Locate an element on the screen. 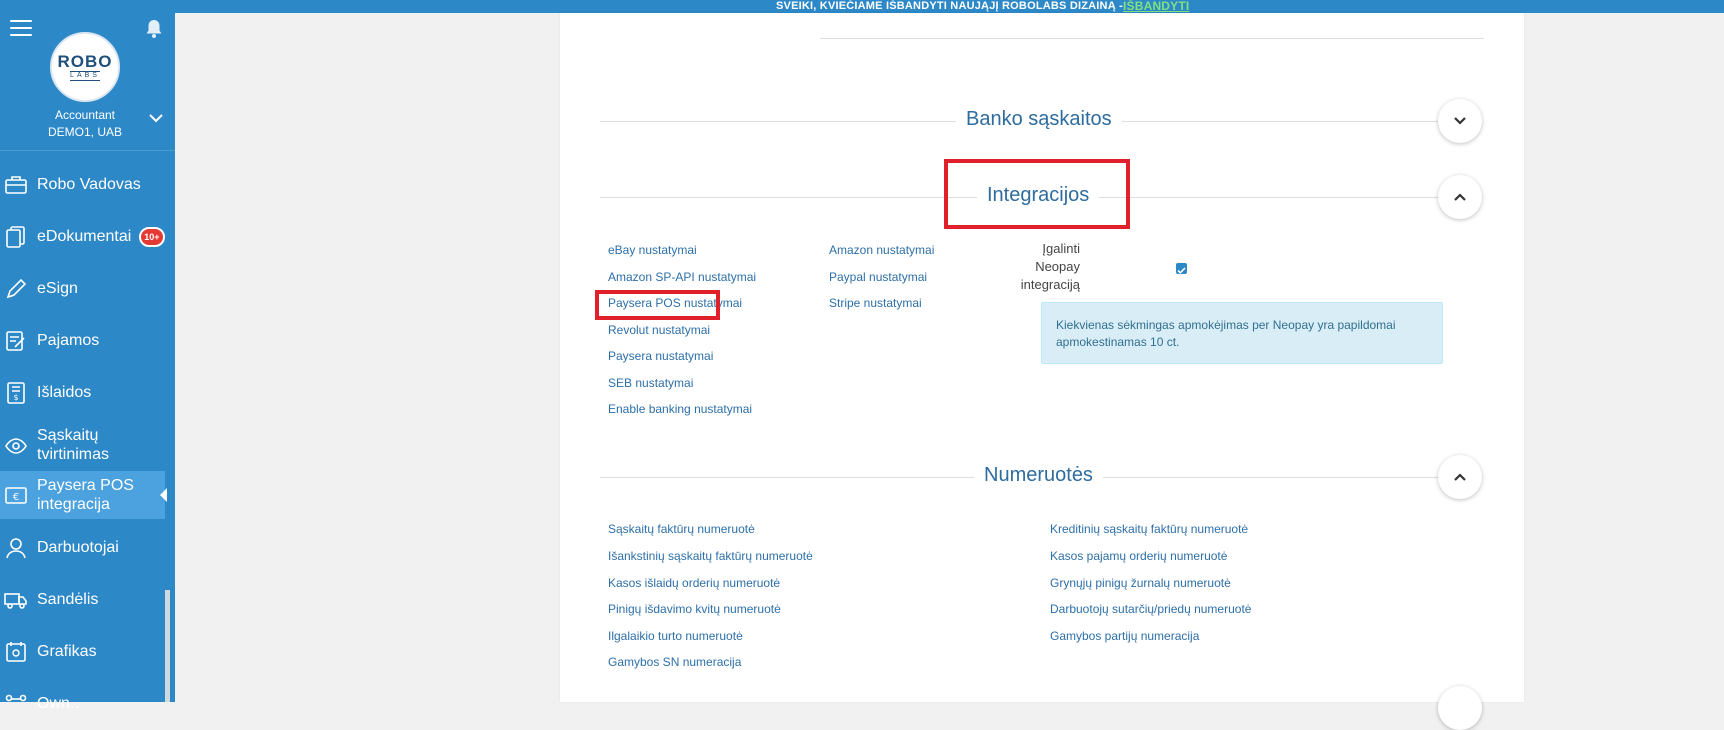  sidebar-item-esign: eSign is located at coordinates (82, 289).